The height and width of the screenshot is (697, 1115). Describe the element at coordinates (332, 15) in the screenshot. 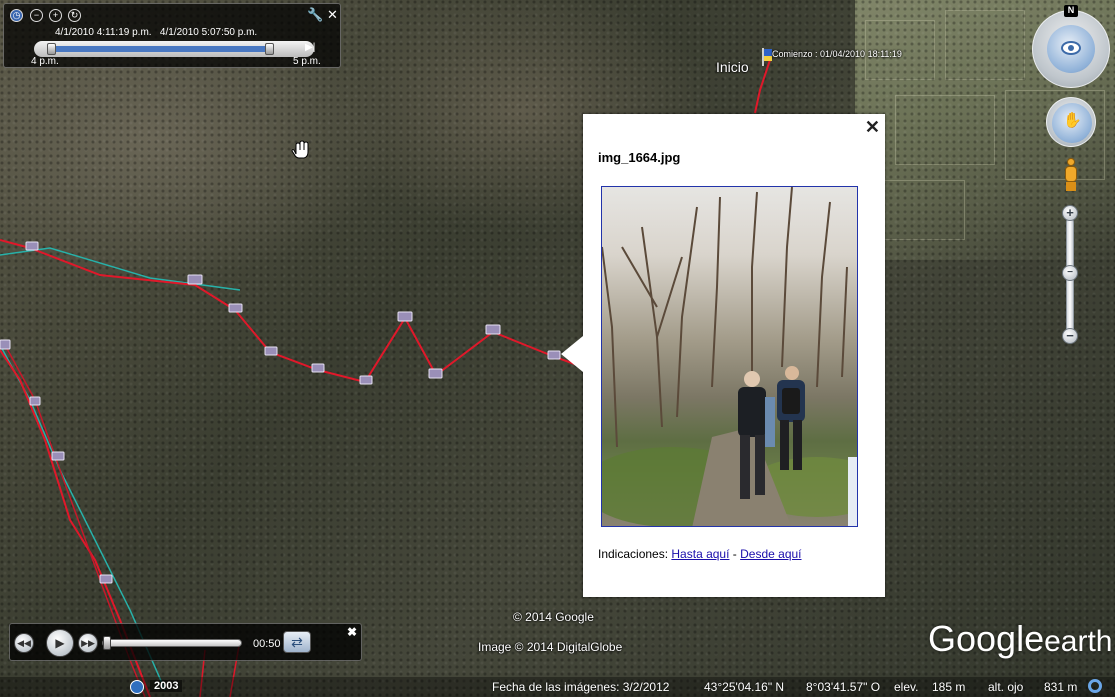

I see `close-slider-icon: ✕` at that location.